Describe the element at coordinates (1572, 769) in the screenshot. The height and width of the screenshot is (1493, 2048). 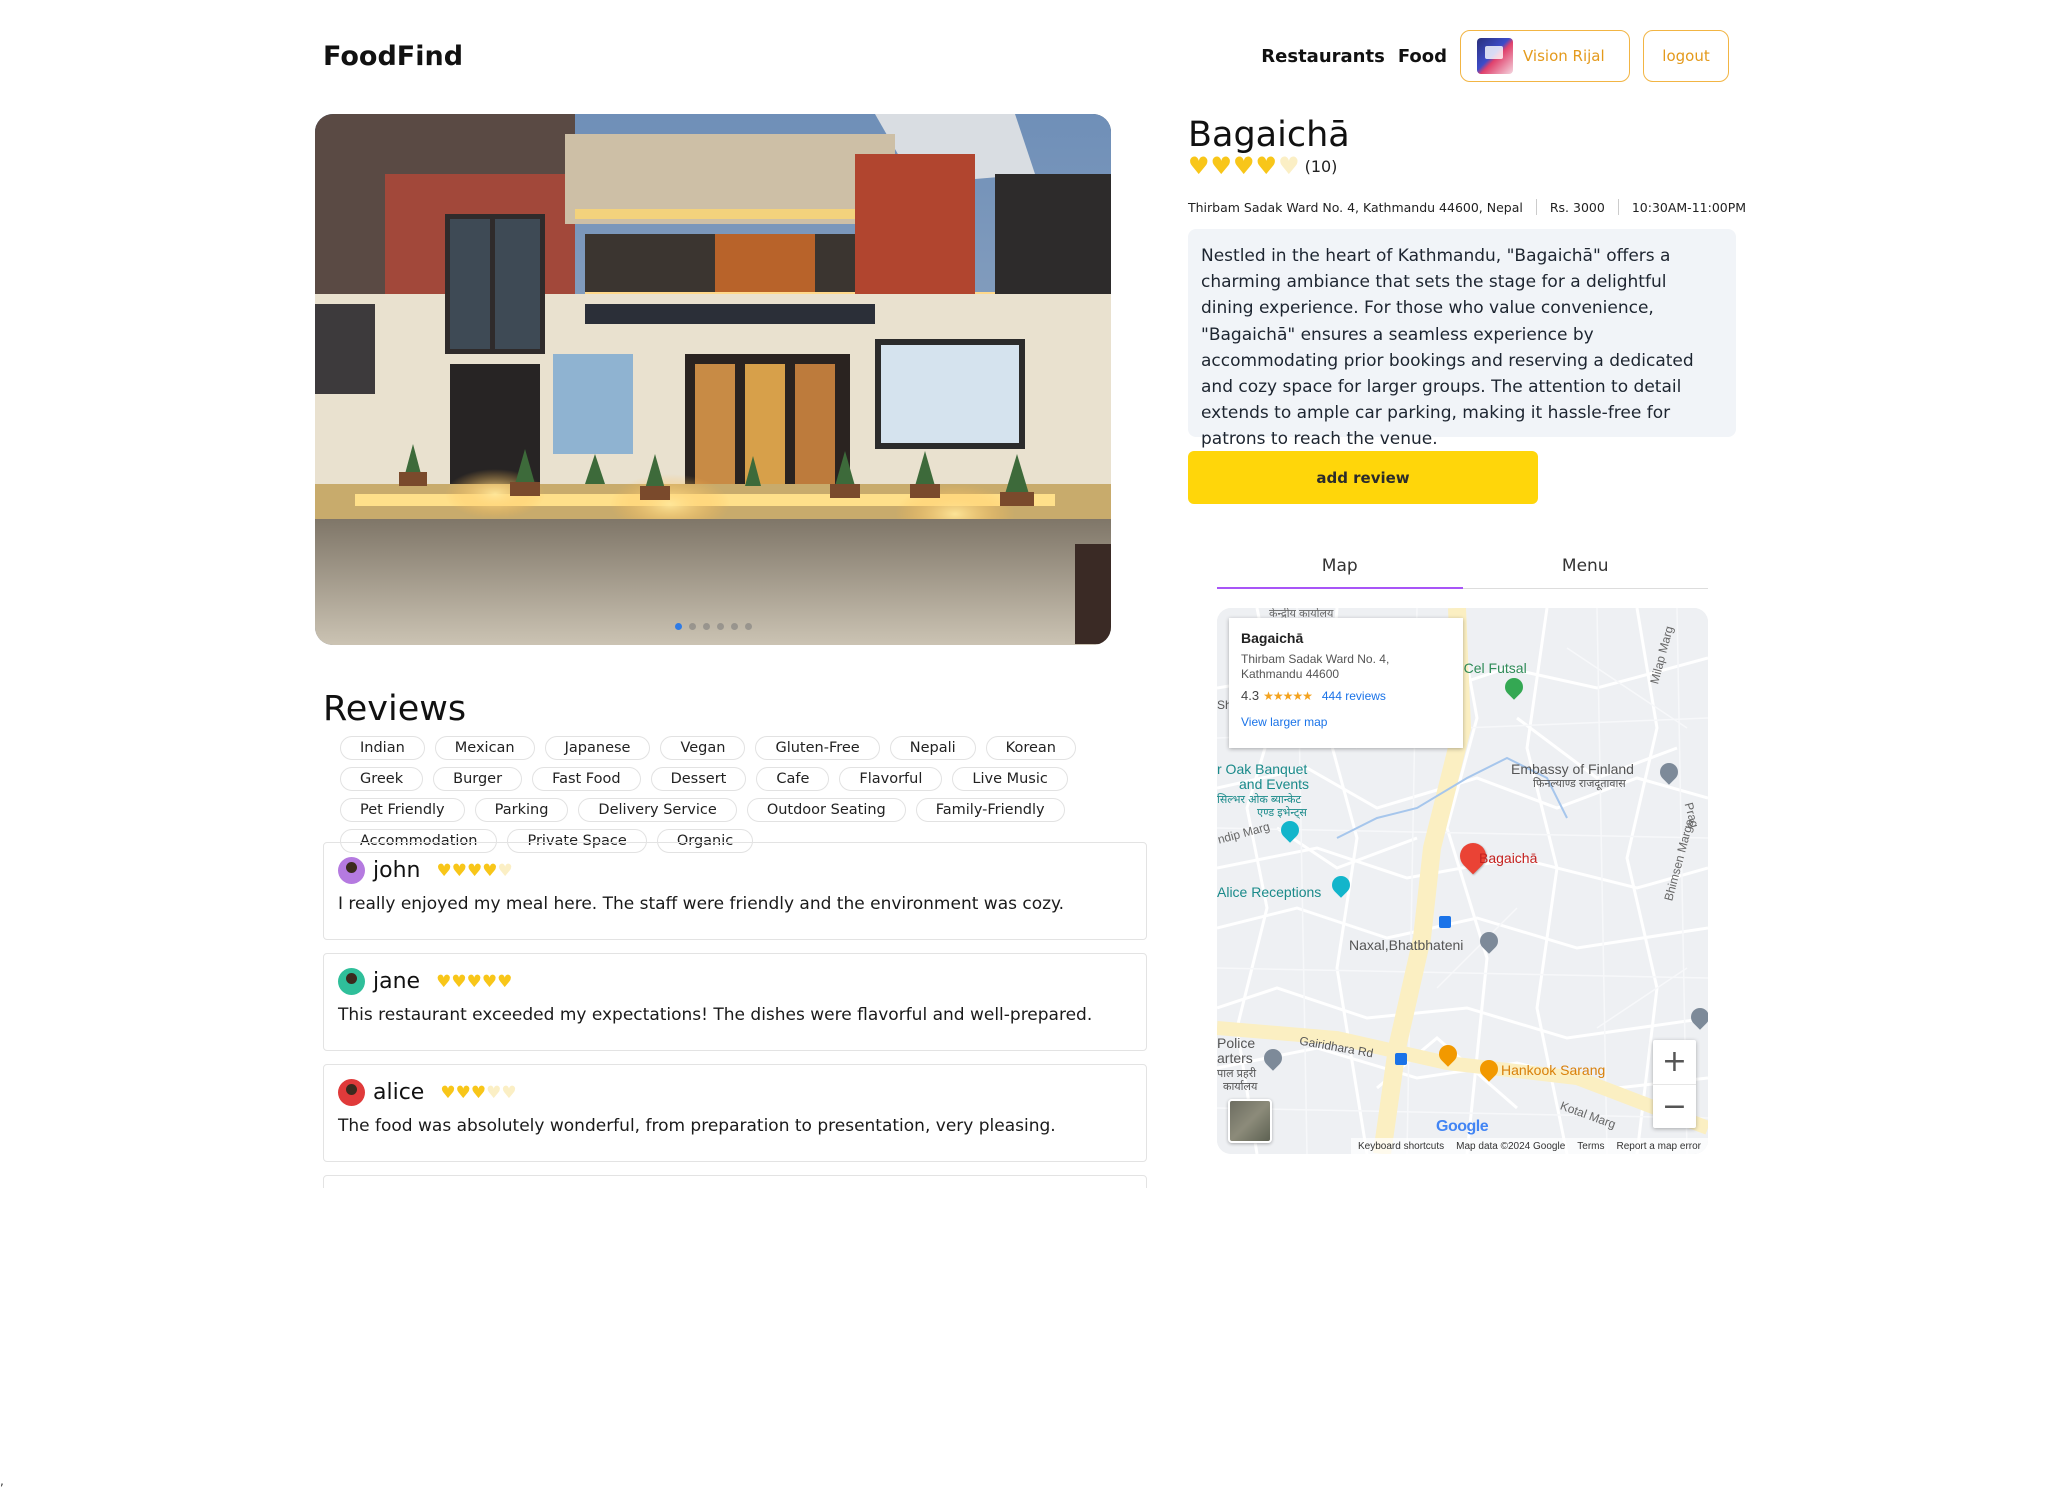
I see `map-label-embassy-1: Embassy of Finland` at that location.